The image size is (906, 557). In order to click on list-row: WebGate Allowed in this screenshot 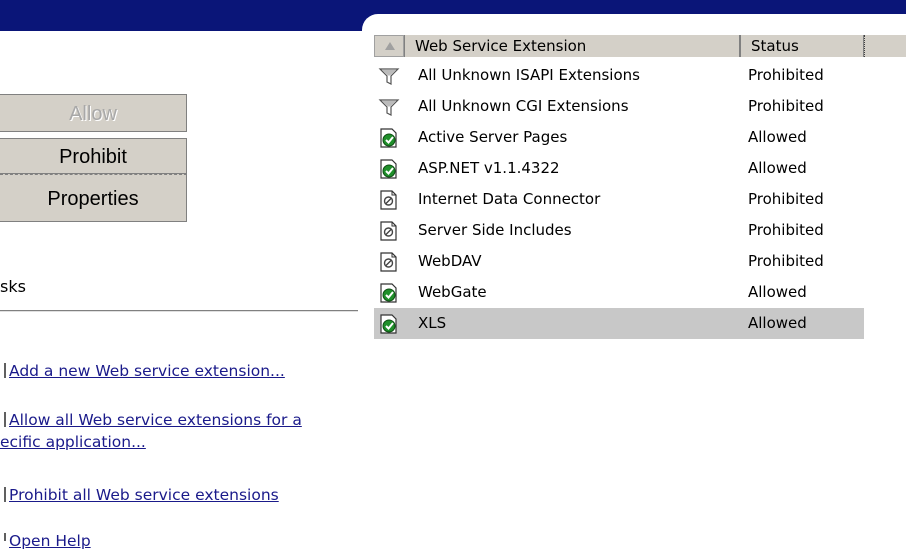, I will do `click(619, 292)`.